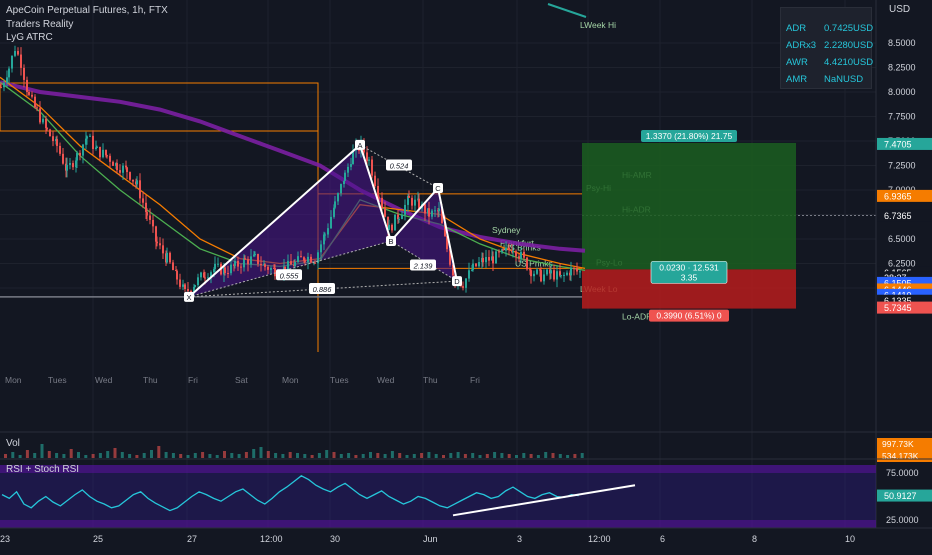 The image size is (932, 555). Describe the element at coordinates (386, 380) in the screenshot. I see `day-label: Wed` at that location.